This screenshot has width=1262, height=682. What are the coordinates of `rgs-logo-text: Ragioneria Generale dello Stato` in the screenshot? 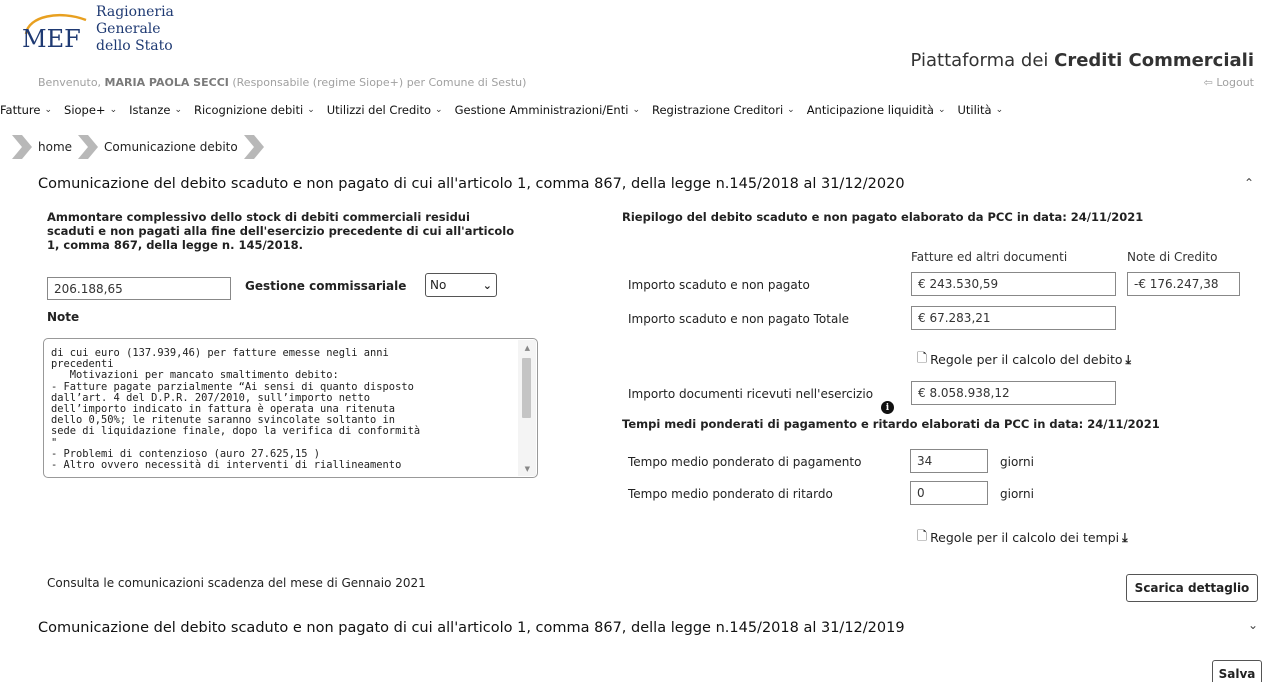 It's located at (135, 29).